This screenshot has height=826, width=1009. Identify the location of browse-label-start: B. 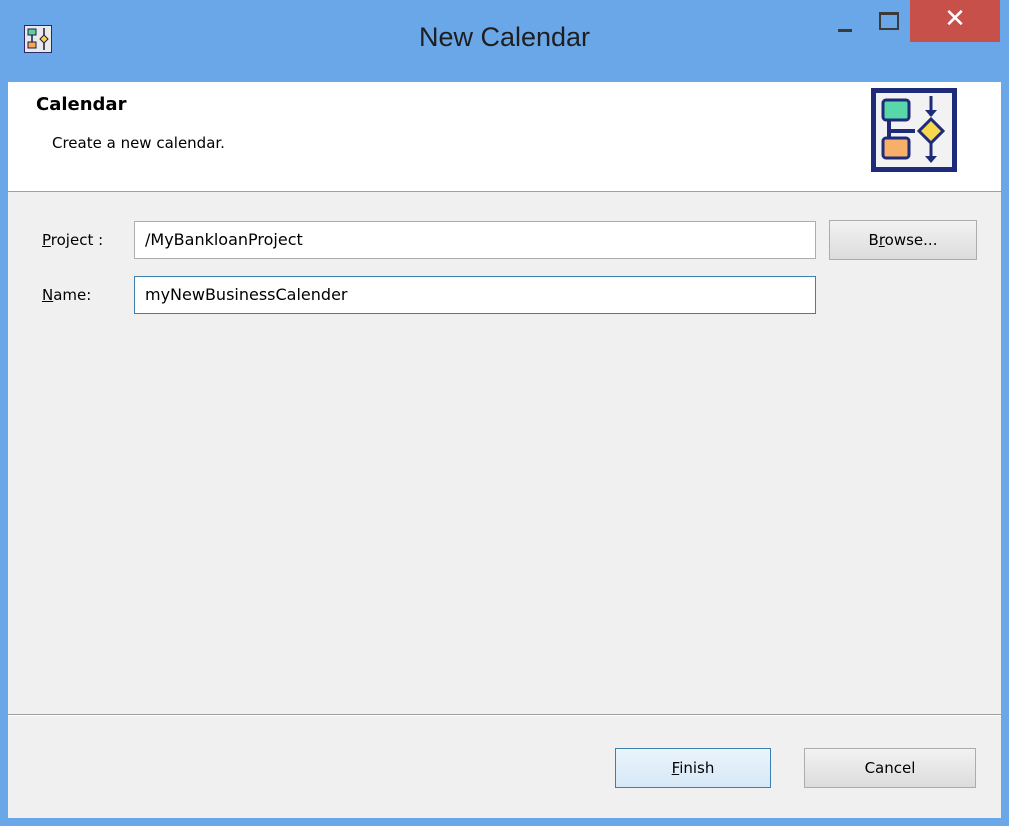
(873, 240).